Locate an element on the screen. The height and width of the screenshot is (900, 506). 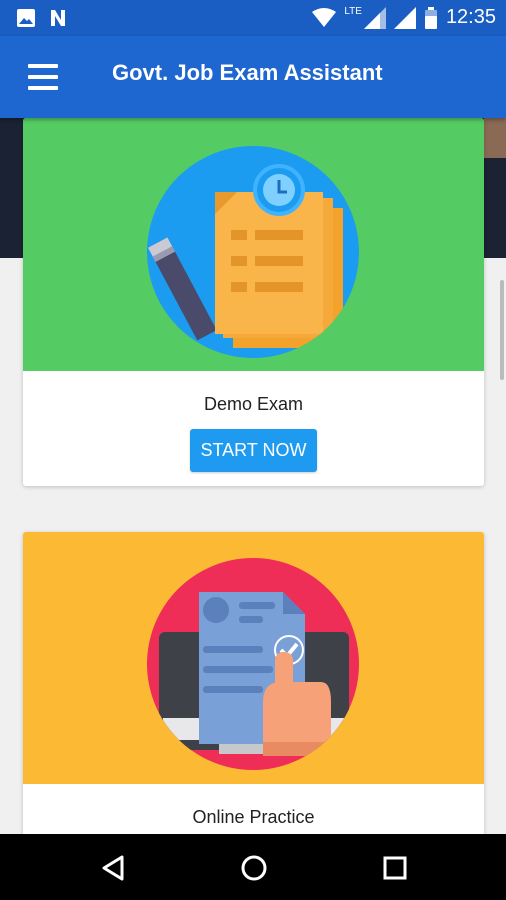
battery-icon is located at coordinates (430, 17).